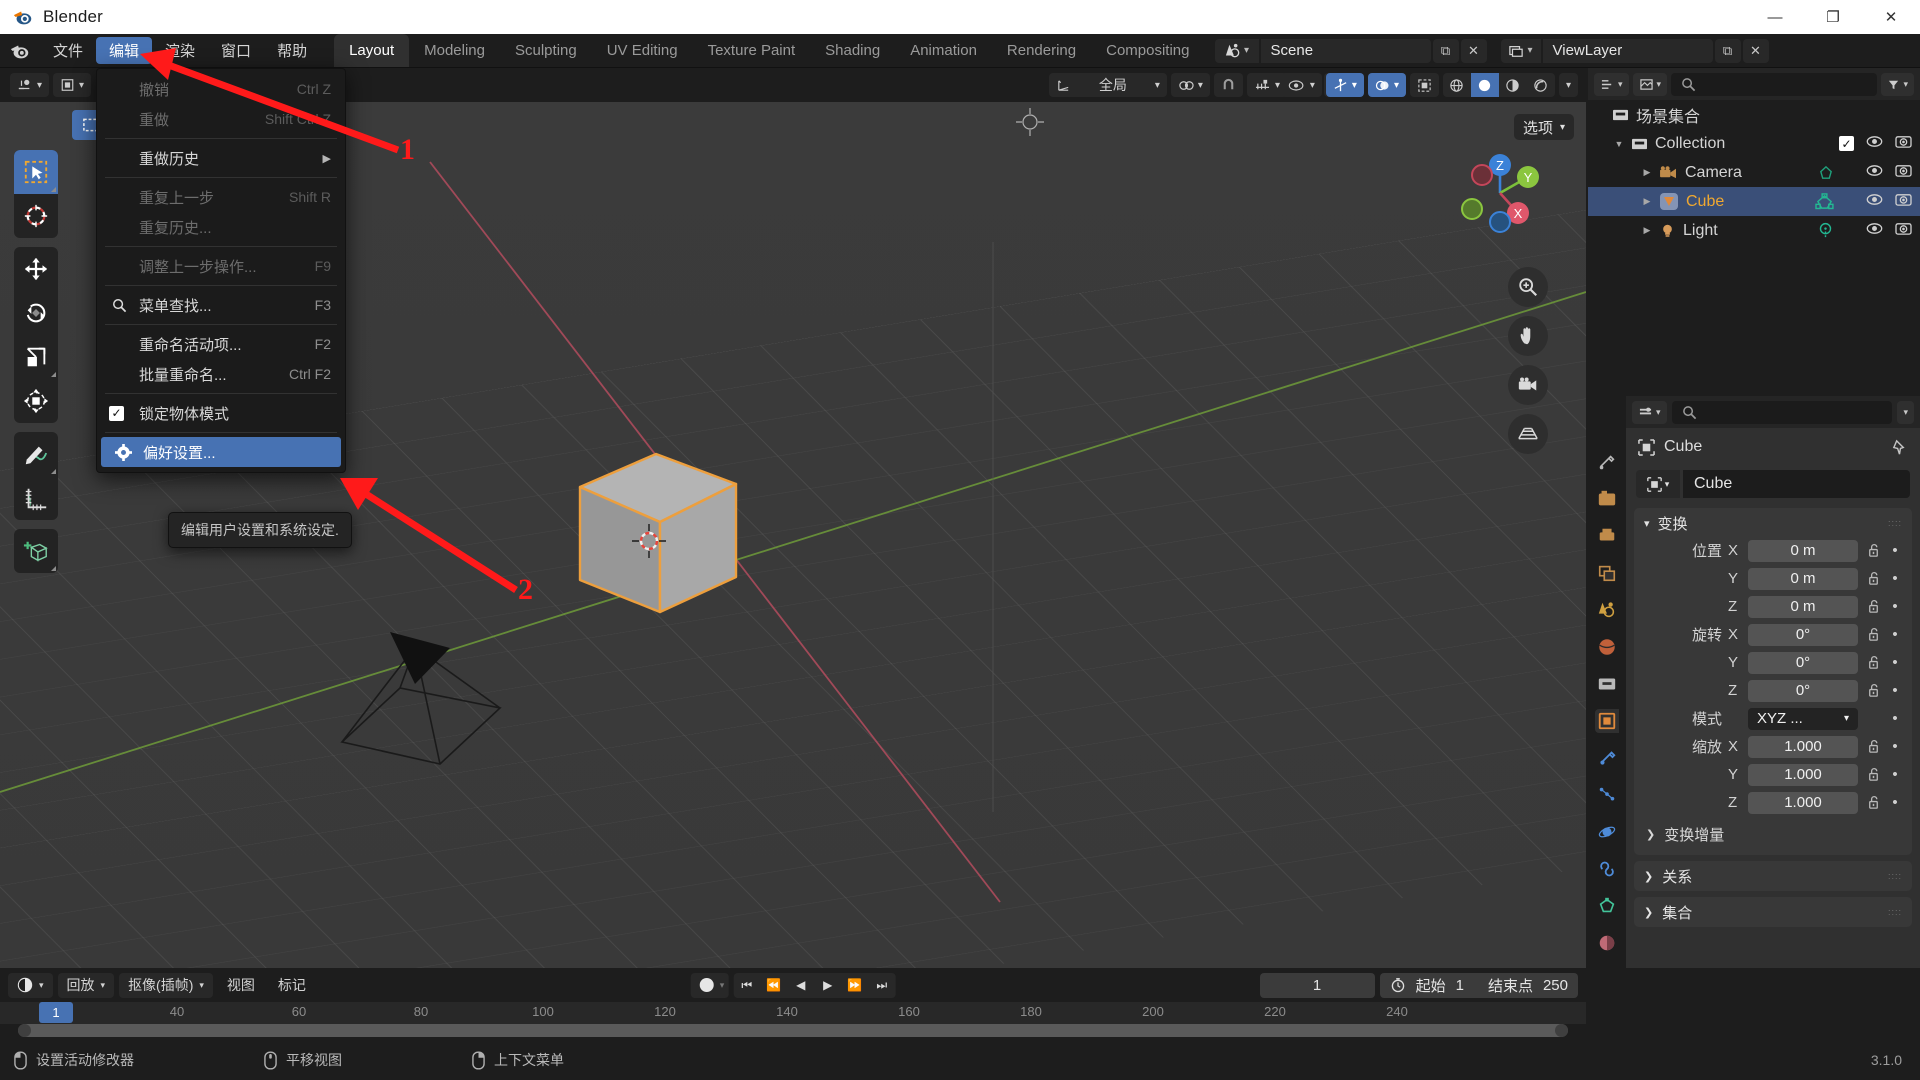 This screenshot has height=1080, width=1920. I want to click on toggle-ortho-perspective-button, so click(1528, 434).